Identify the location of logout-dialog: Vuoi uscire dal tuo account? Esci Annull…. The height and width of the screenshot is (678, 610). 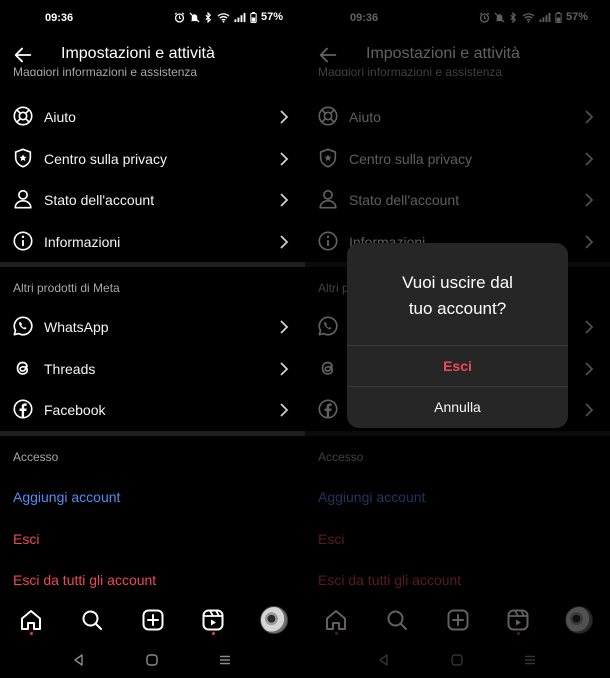
(457, 335).